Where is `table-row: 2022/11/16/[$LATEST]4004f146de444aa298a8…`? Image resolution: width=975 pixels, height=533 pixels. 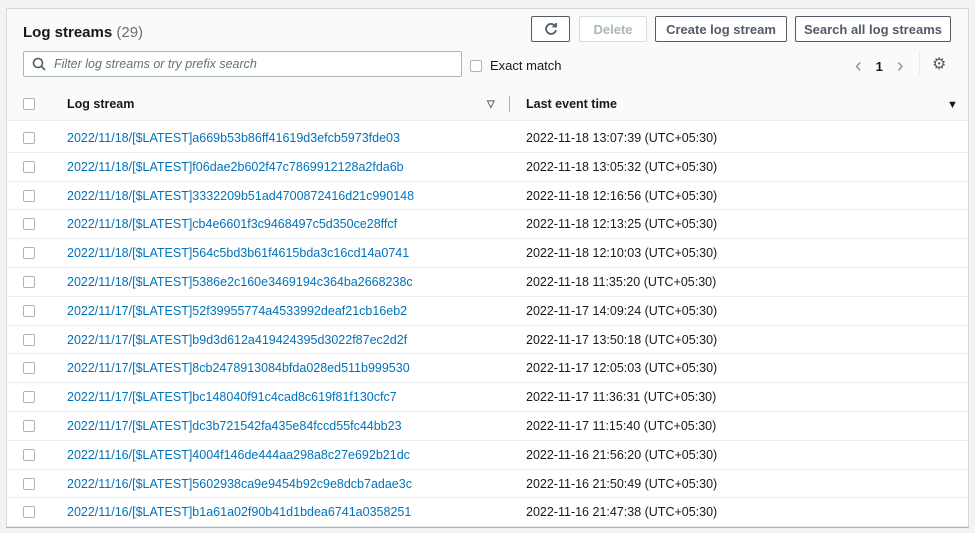 table-row: 2022/11/16/[$LATEST]4004f146de444aa298a8… is located at coordinates (487, 455).